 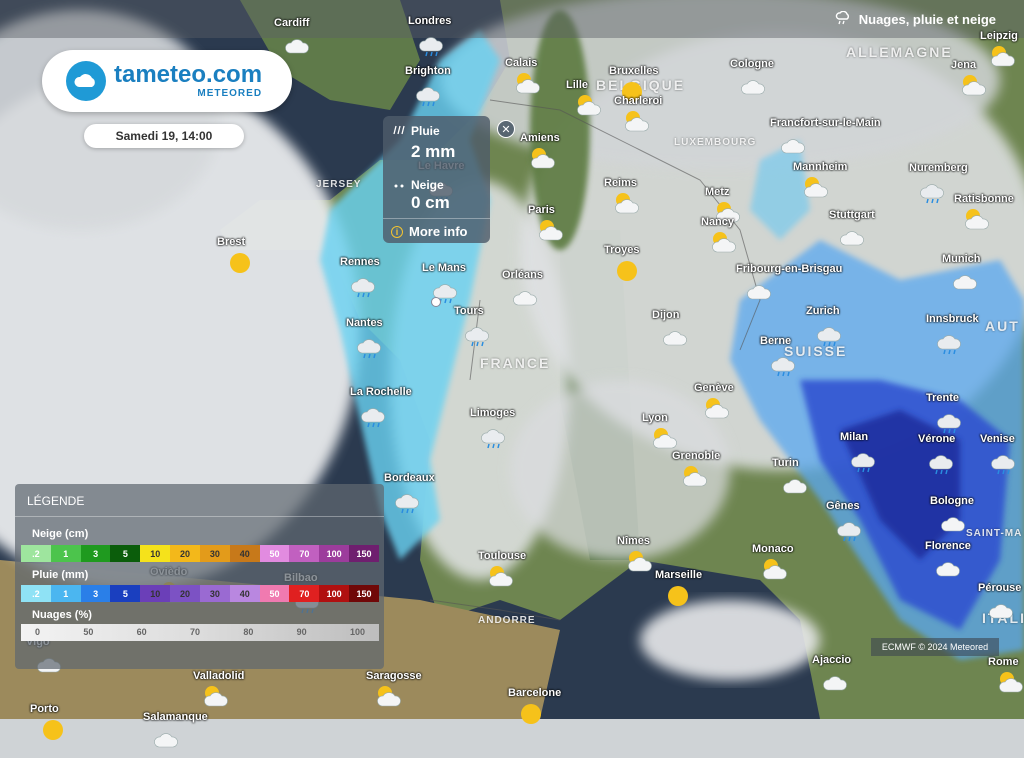 I want to click on city-label: Florence, so click(x=948, y=546).